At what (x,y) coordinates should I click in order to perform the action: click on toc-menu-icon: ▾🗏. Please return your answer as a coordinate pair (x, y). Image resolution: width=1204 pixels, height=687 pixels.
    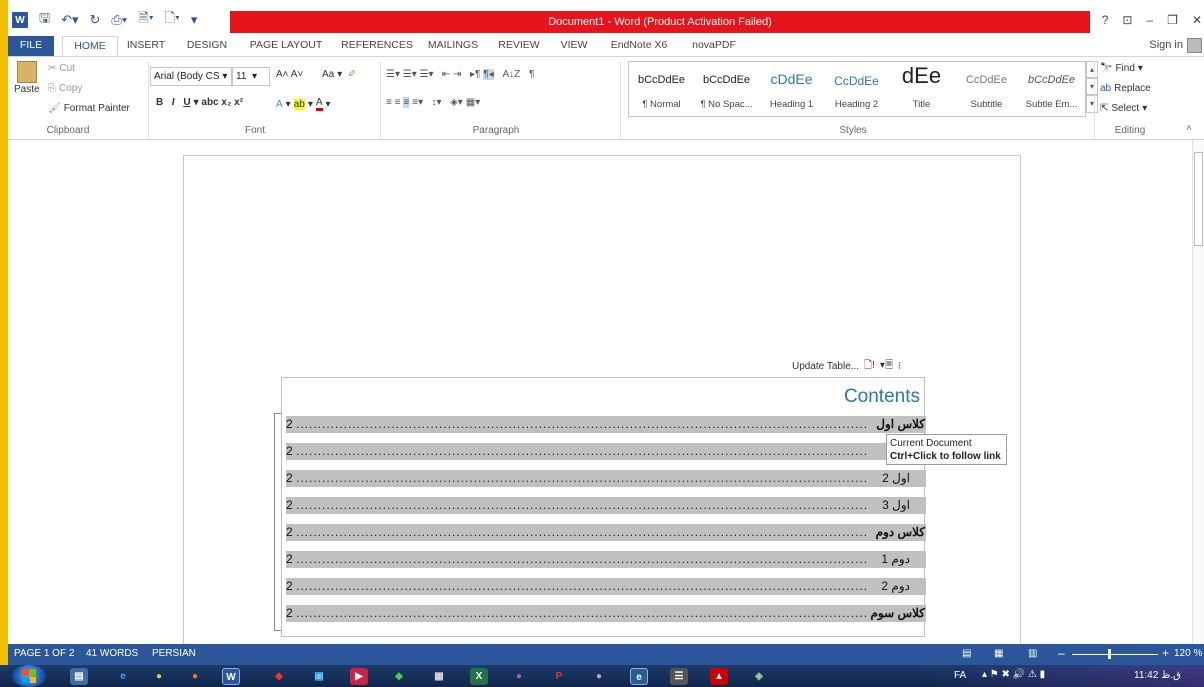
    Looking at the image, I should click on (886, 366).